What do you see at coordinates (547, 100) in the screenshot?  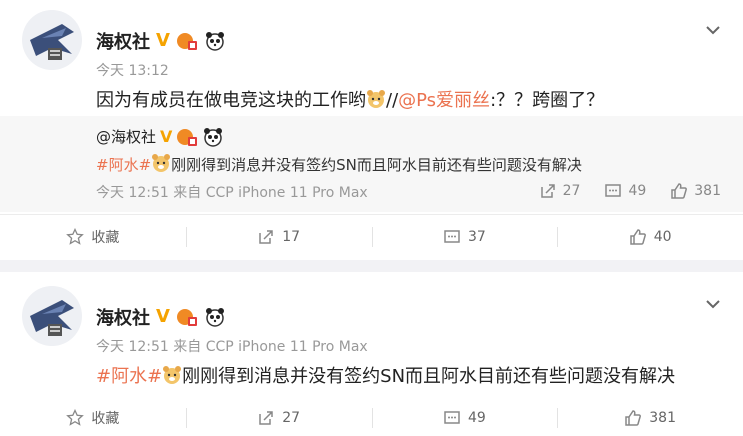 I see `post-text-tail: :？？跨圈了？` at bounding box center [547, 100].